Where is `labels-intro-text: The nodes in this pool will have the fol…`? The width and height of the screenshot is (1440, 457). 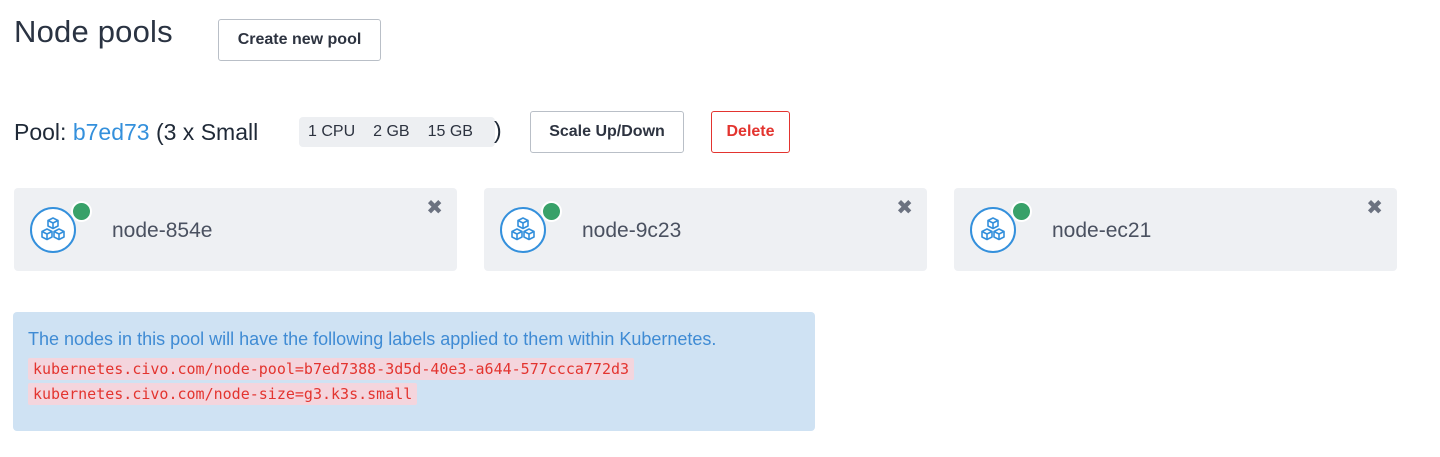
labels-intro-text: The nodes in this pool will have the fol… is located at coordinates (372, 339).